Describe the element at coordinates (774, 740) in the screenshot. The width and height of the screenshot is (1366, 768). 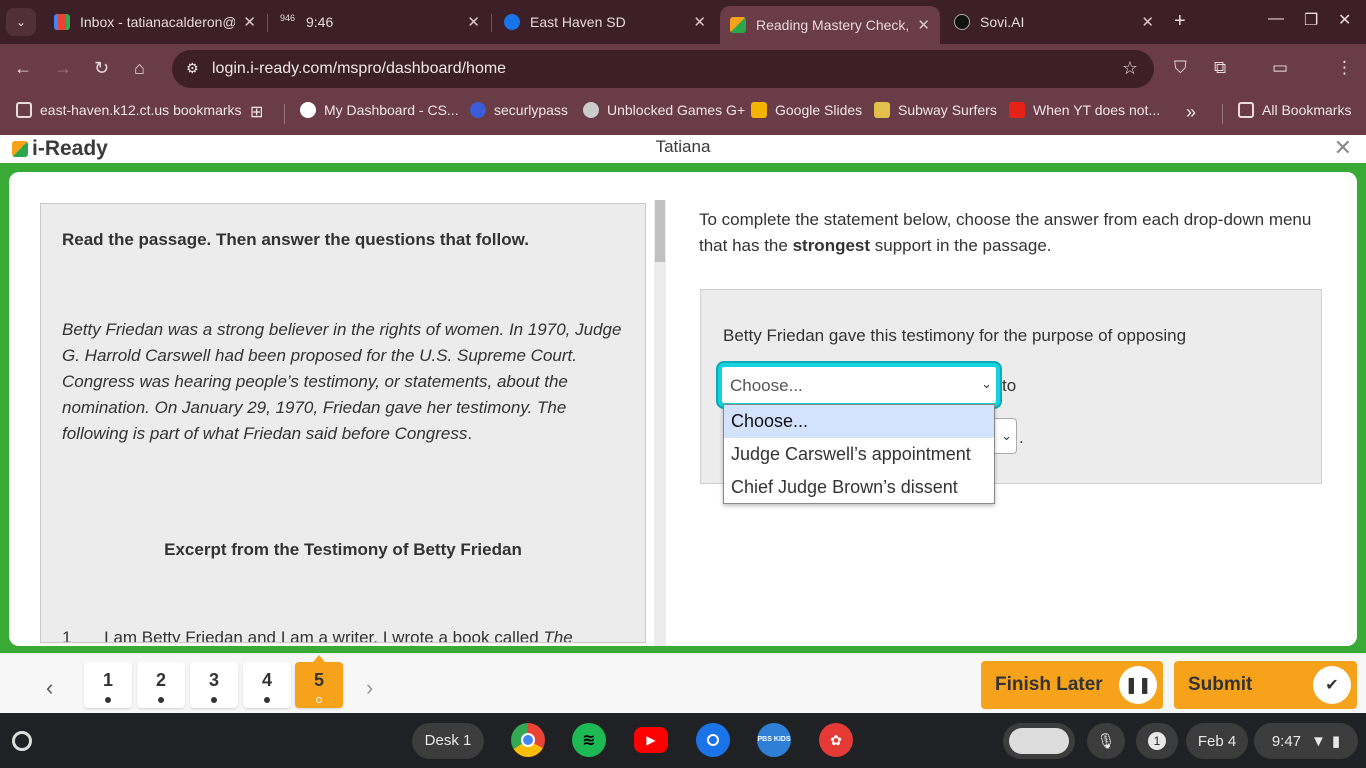
I see `pbs-kids-app-icon: PBS KIDS` at that location.